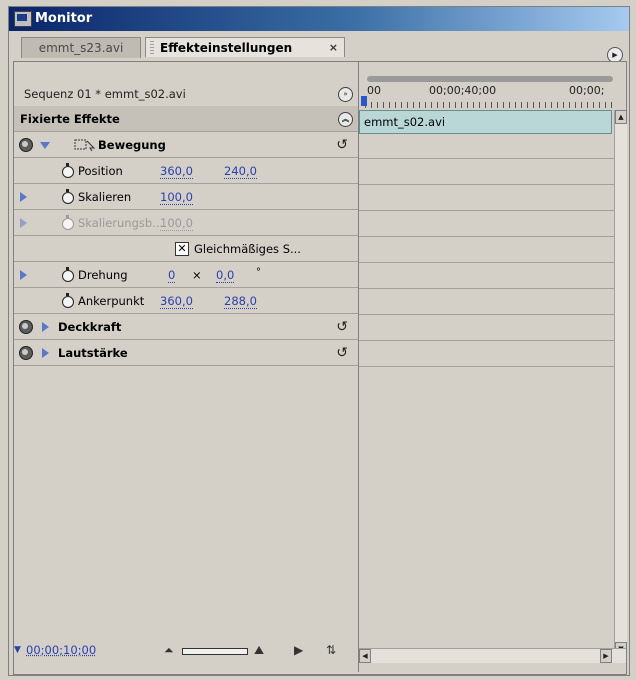 The image size is (636, 680). I want to click on collapse-icon: ︽, so click(345, 119).